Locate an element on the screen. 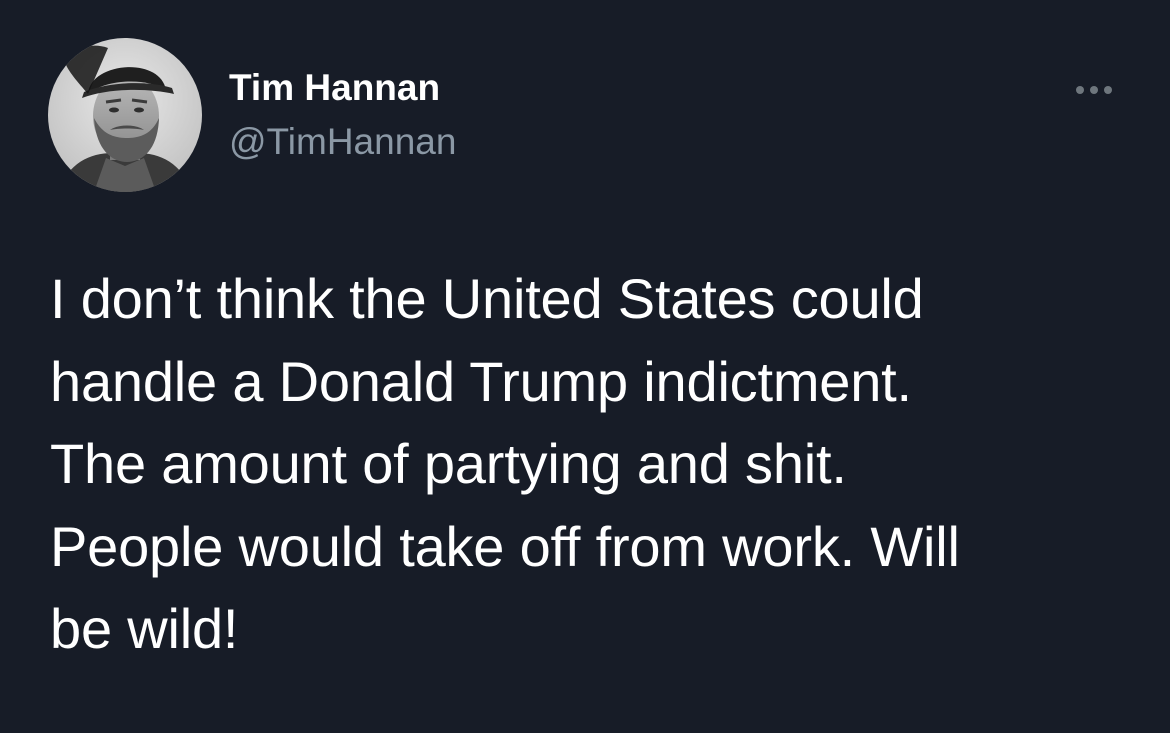 This screenshot has height=733, width=1170. author-avatar is located at coordinates (125, 115).